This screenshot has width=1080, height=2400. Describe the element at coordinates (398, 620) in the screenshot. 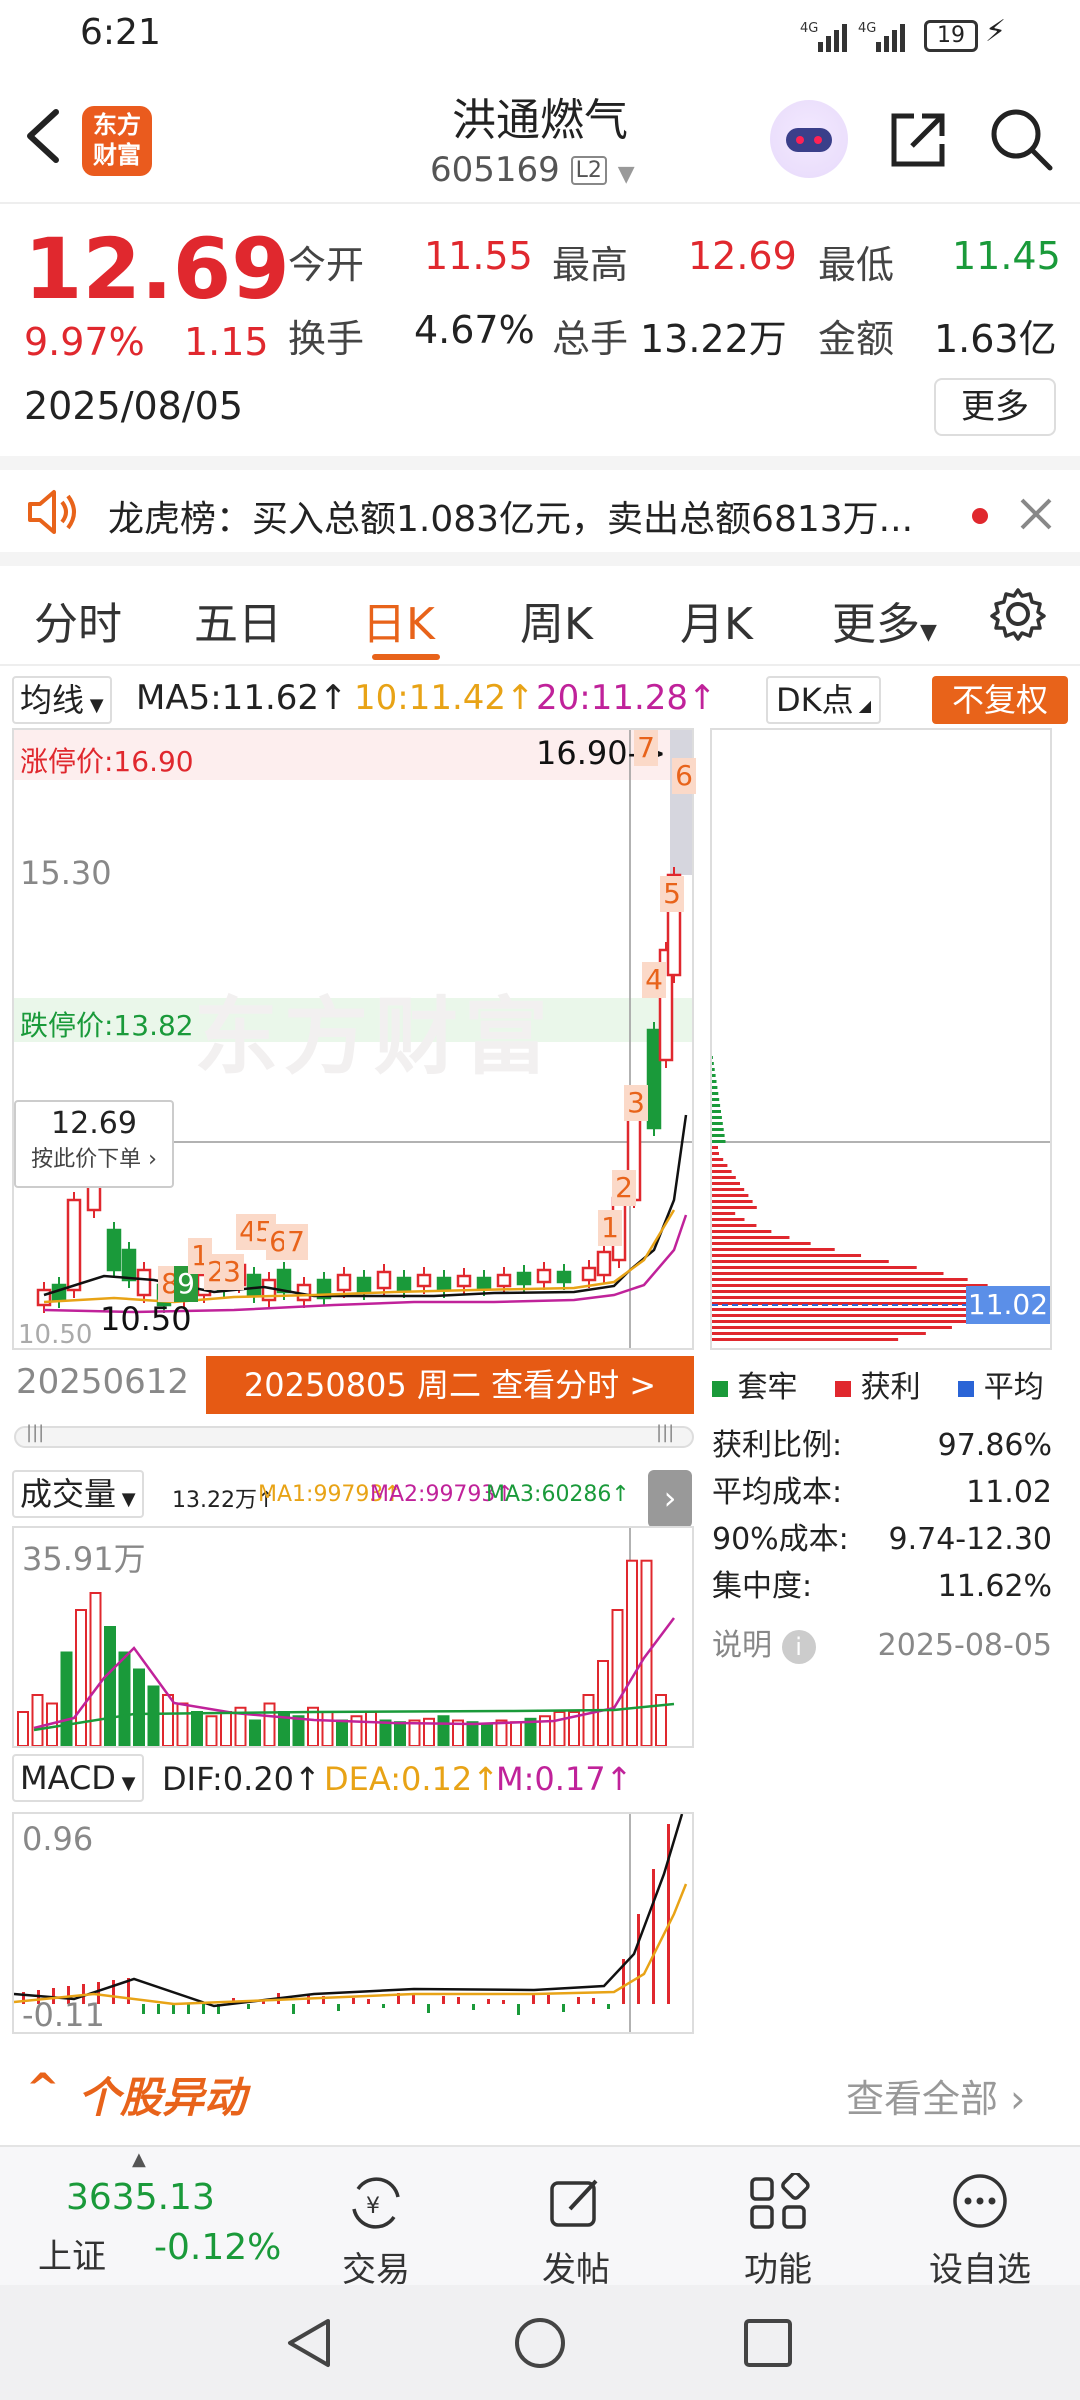

I see `tab-daily-k: 日K` at that location.